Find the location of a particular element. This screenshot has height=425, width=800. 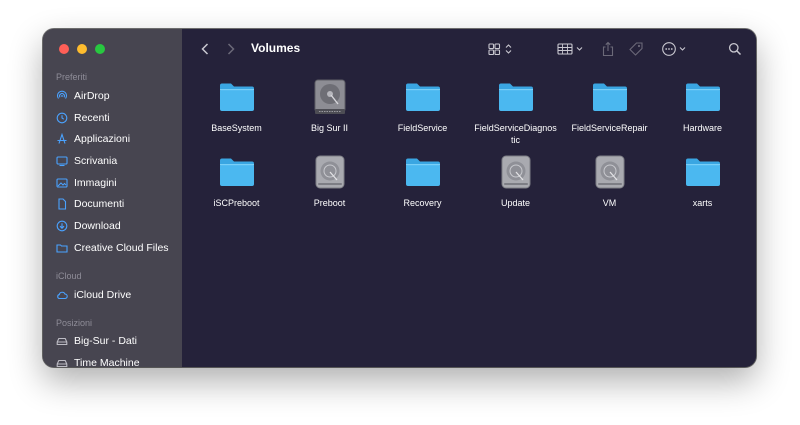

back-button is located at coordinates (205, 49).